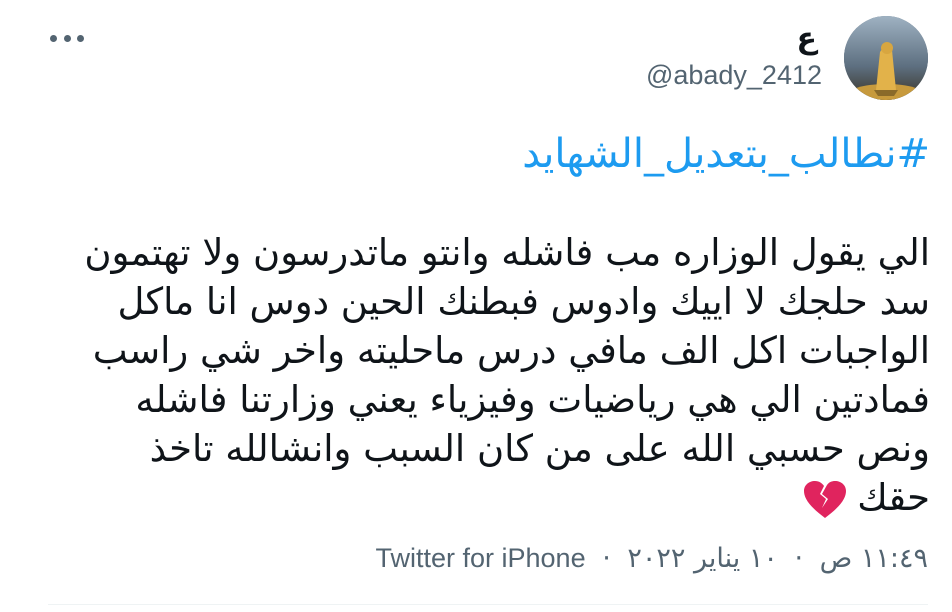 The image size is (952, 612). What do you see at coordinates (893, 497) in the screenshot?
I see `tweet-text-word: حقك` at bounding box center [893, 497].